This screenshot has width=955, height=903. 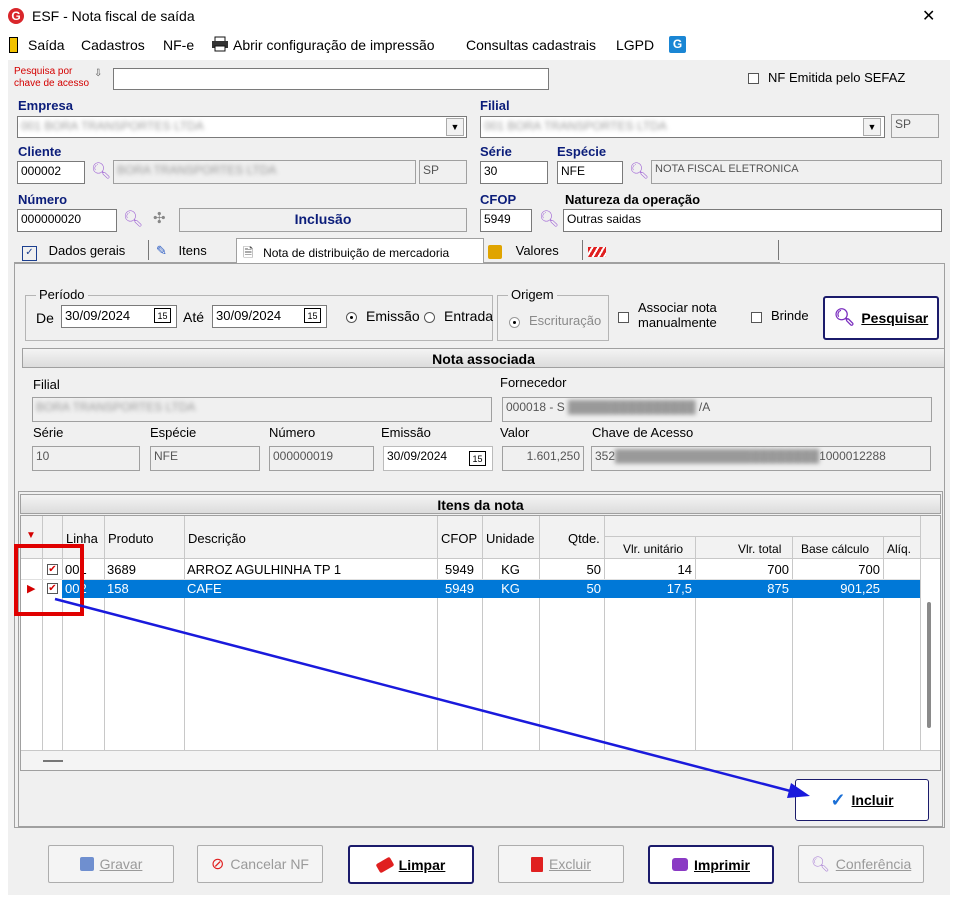 I want to click on natureza-input: Outras saidas, so click(x=752, y=220).